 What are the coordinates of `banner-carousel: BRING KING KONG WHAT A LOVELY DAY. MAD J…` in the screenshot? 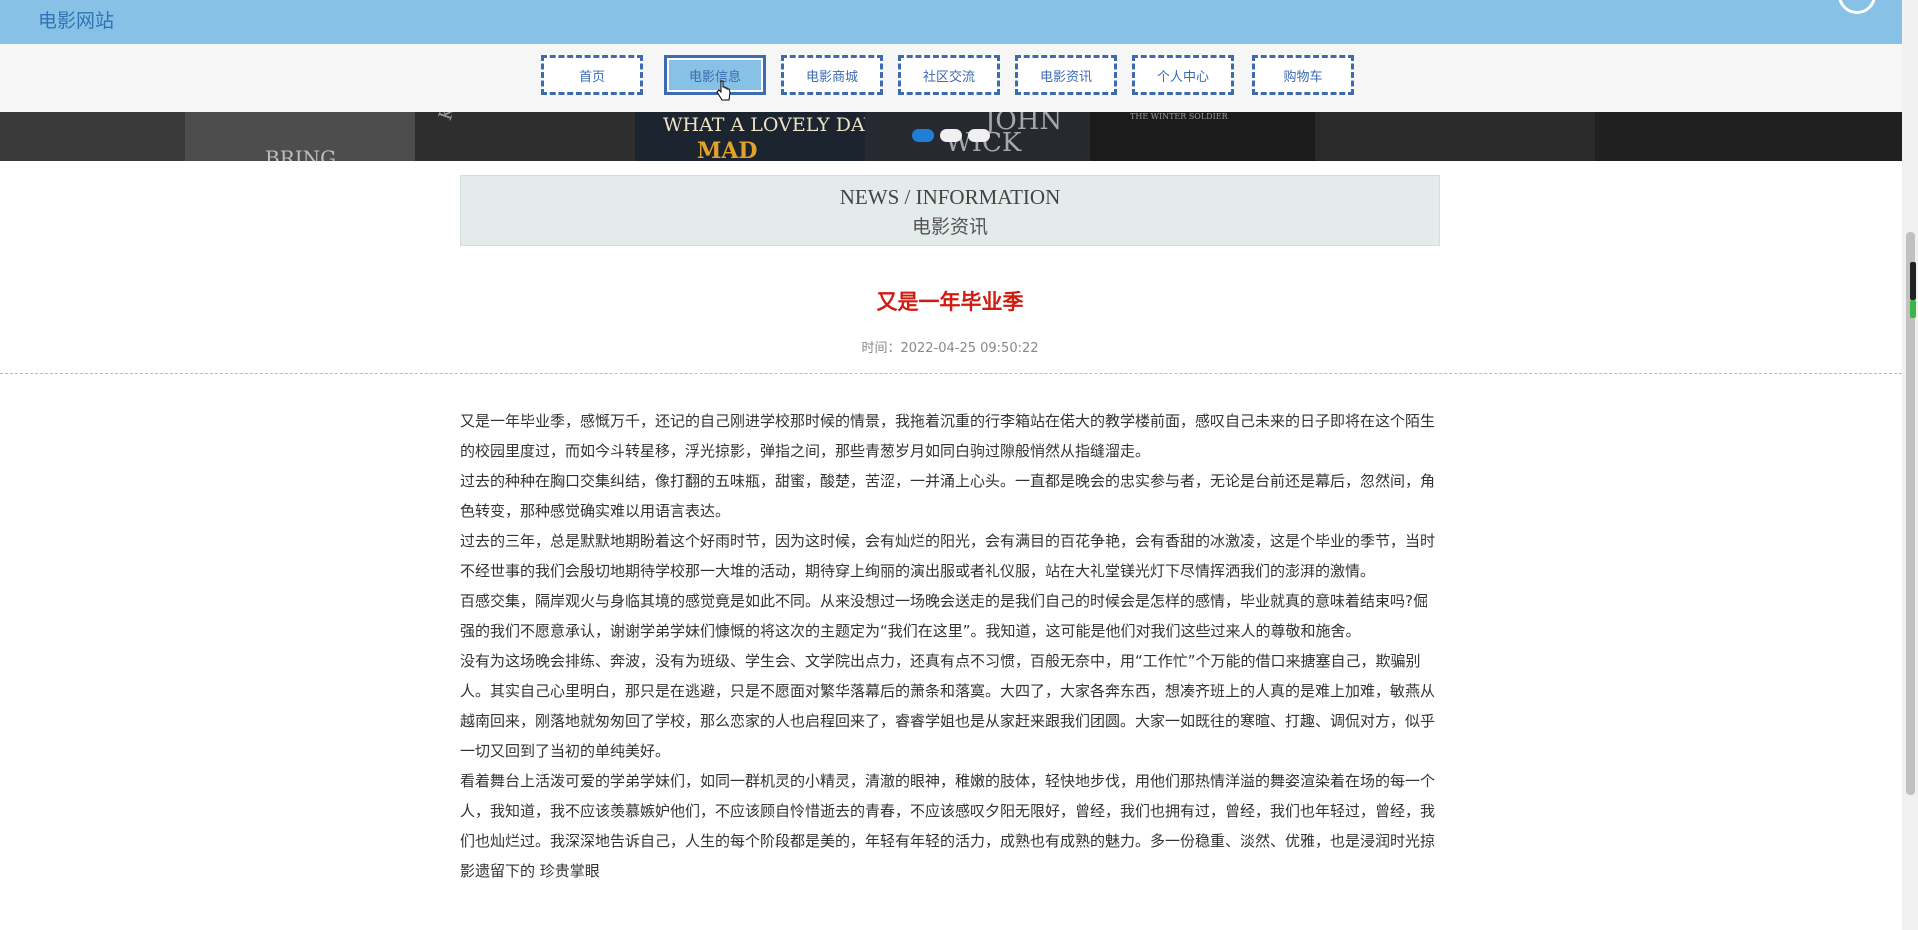 It's located at (951, 136).